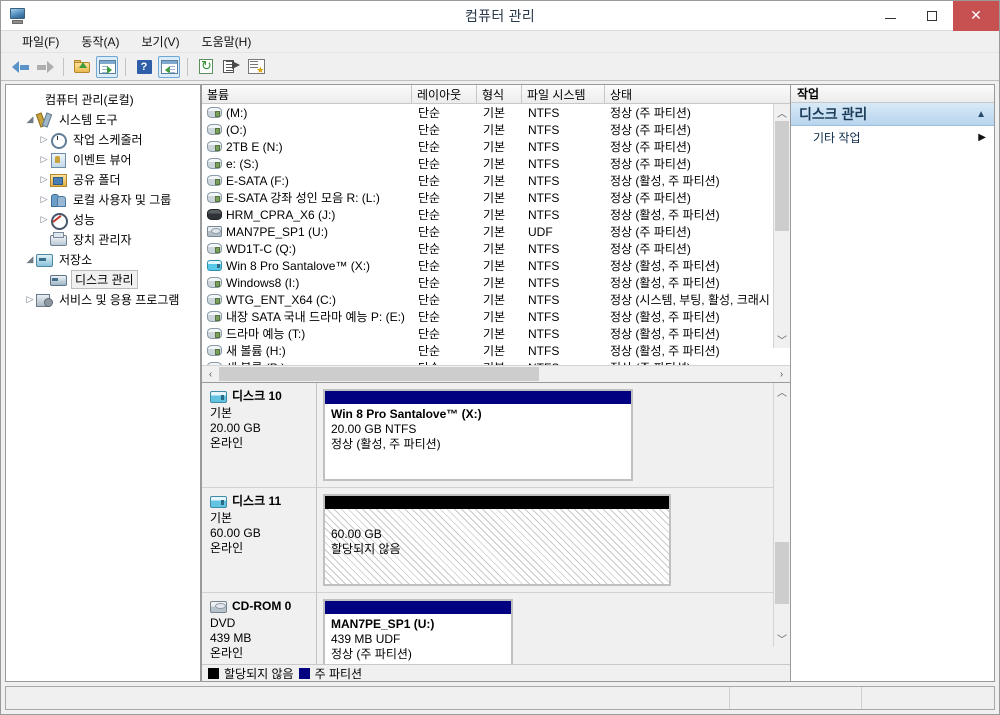 The image size is (1000, 715). Describe the element at coordinates (281, 214) in the screenshot. I see `cell-volume-label: HRM_CPRA_X6 (J:)` at that location.